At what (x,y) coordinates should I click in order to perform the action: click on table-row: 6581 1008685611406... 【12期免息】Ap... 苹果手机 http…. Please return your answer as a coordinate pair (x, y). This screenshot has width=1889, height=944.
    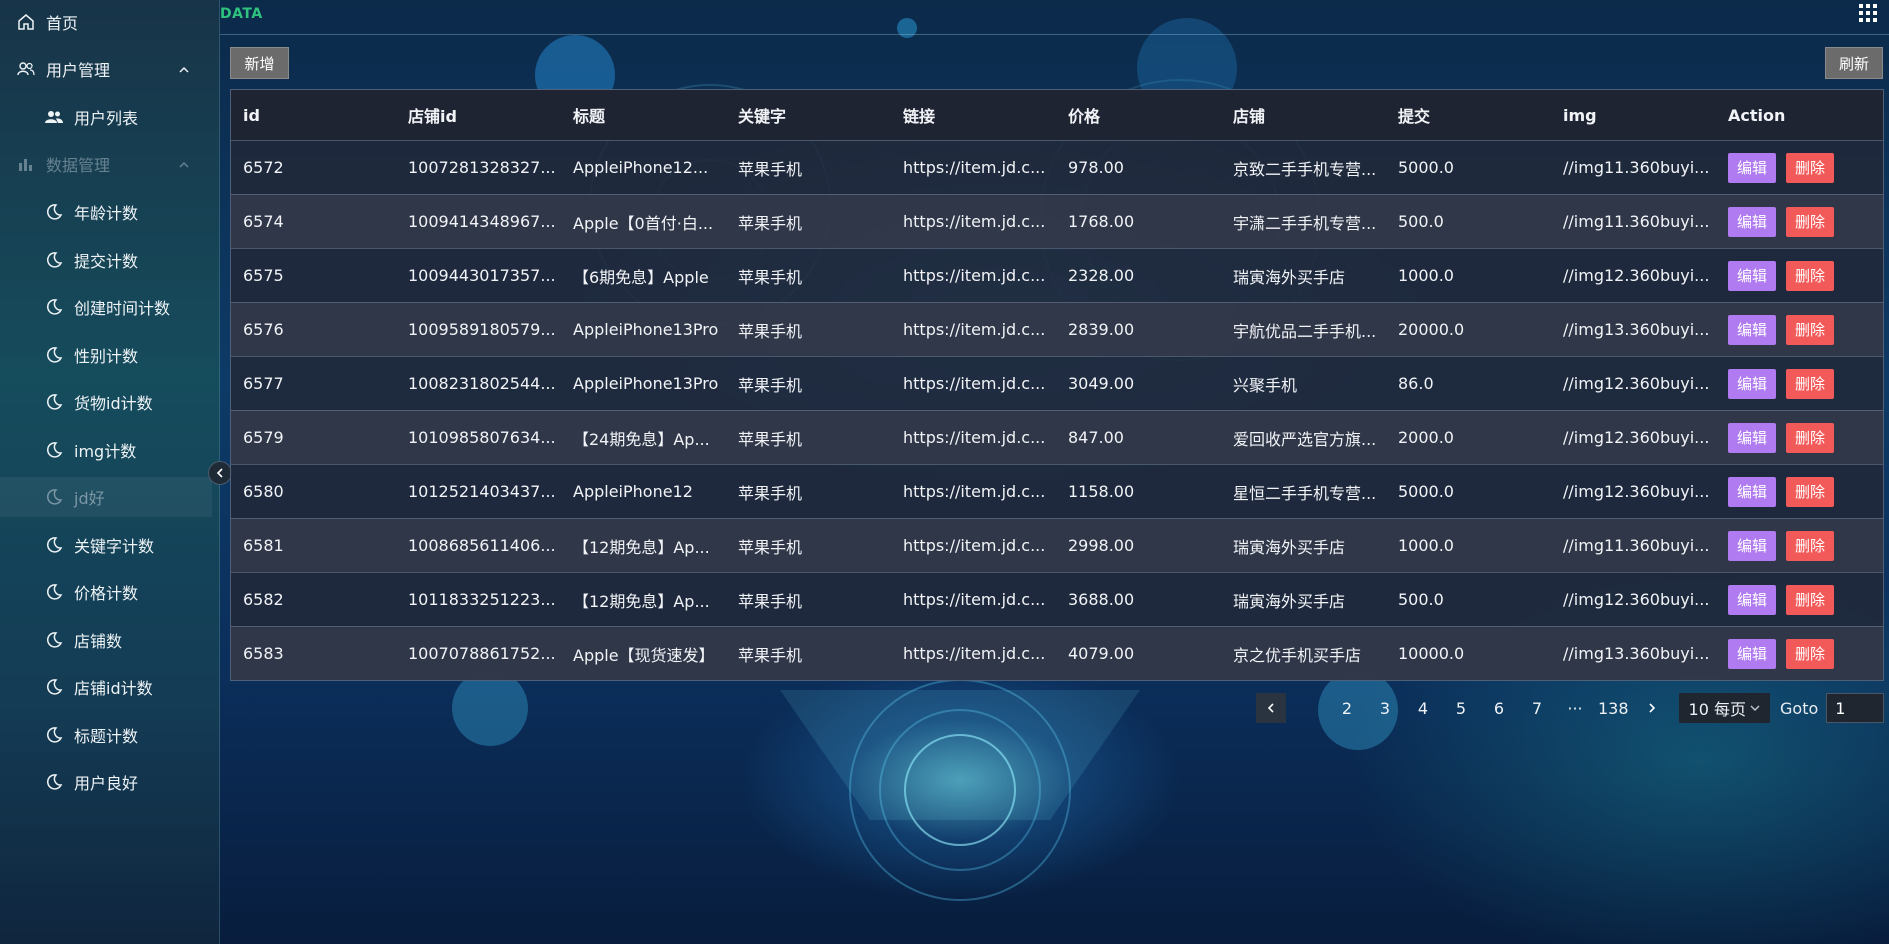
    Looking at the image, I should click on (1057, 545).